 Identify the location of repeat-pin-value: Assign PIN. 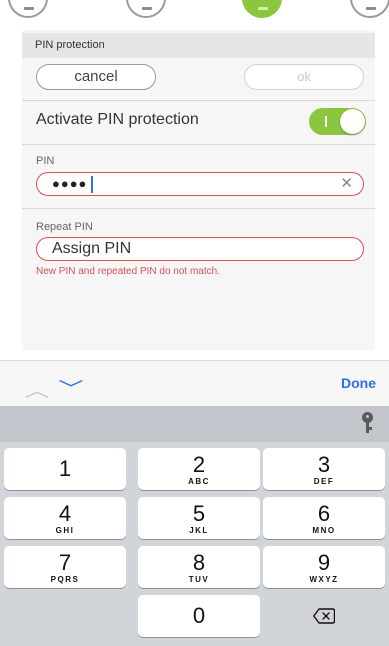
(92, 248).